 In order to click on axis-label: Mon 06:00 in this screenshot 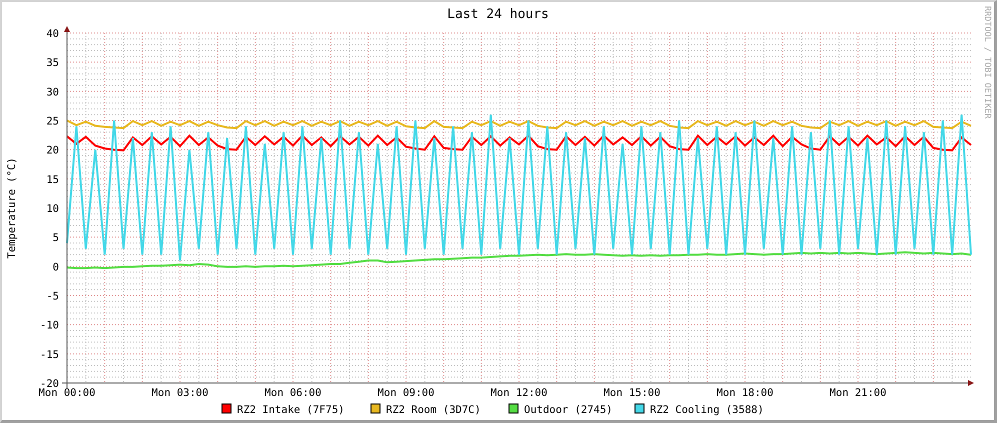, I will do `click(293, 393)`.